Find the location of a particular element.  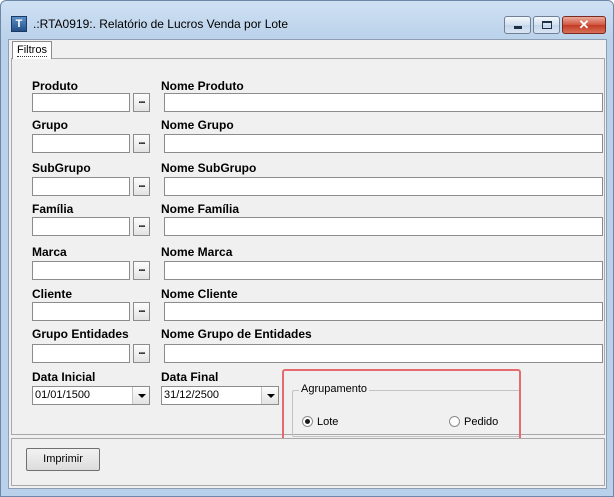

tab-filtros: Filtros is located at coordinates (32, 50).